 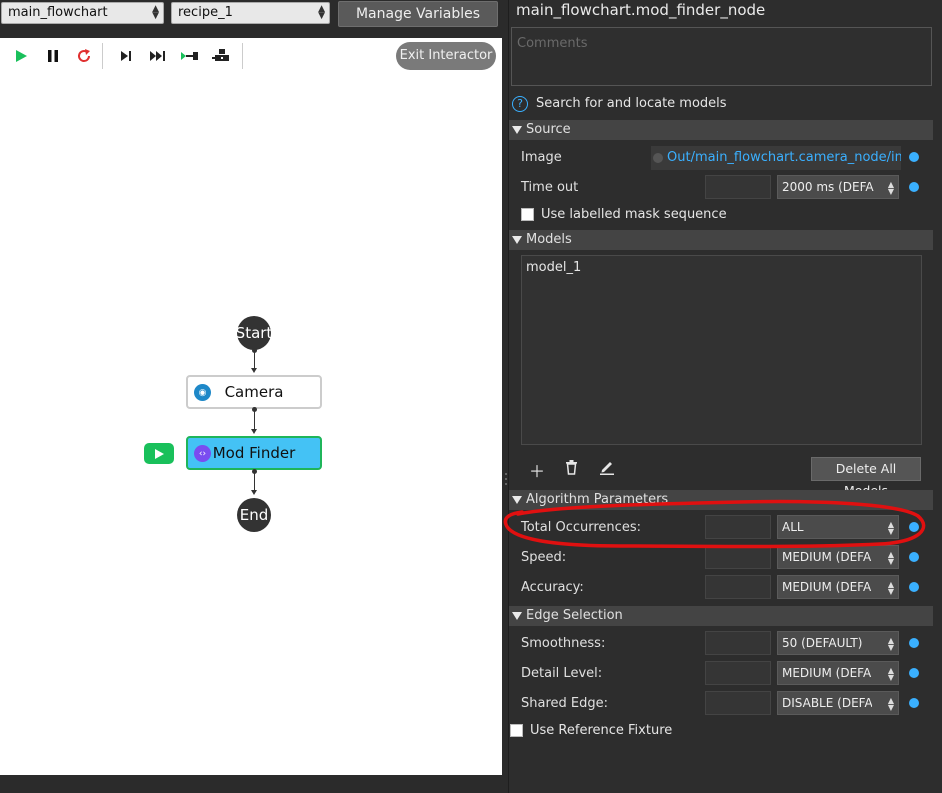 I want to click on edge-section-label: Edge Selection, so click(x=574, y=615).